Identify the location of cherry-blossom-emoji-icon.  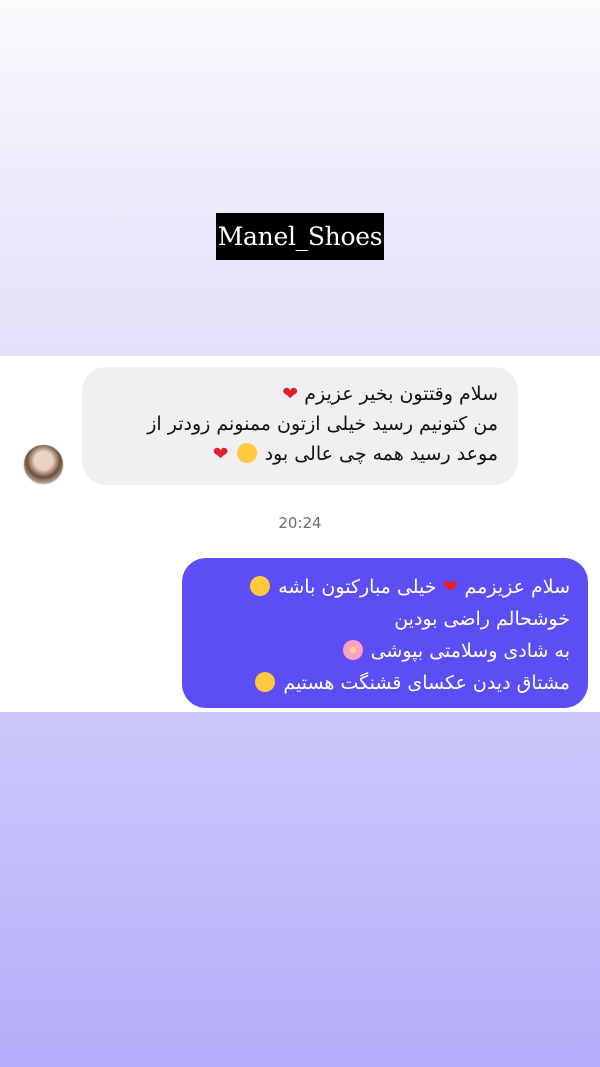
(352, 650).